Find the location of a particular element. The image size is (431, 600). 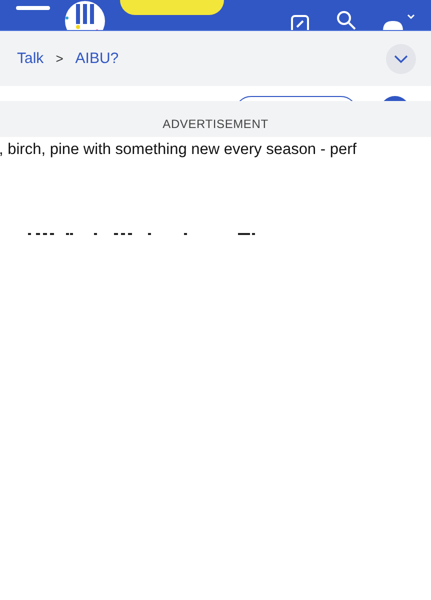

ad-text: , birch, pine with something new every season - perf is located at coordinates (179, 149).